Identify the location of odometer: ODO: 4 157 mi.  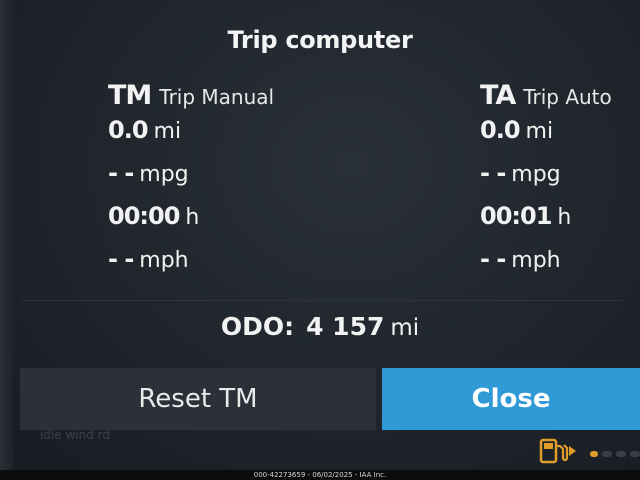
(320, 326).